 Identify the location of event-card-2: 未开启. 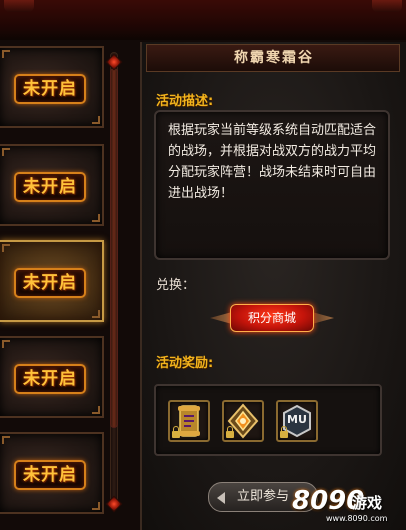
(52, 185).